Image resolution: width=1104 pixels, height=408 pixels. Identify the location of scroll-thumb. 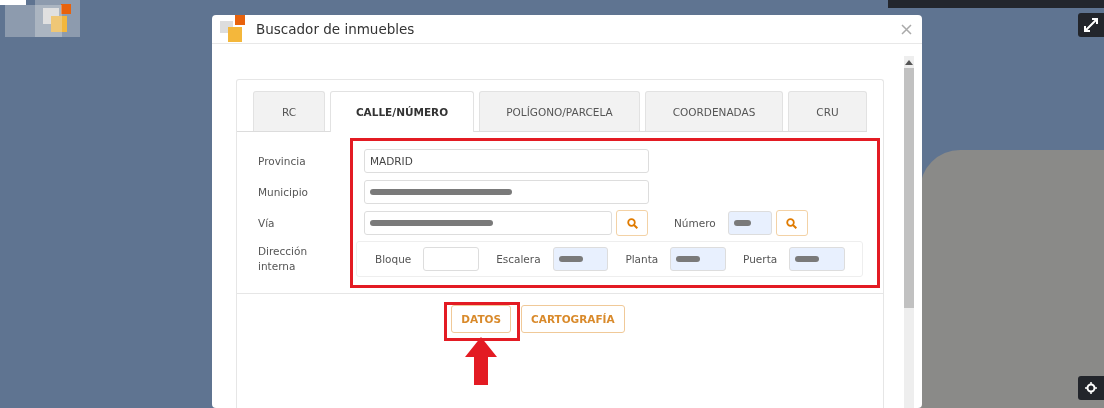
(909, 188).